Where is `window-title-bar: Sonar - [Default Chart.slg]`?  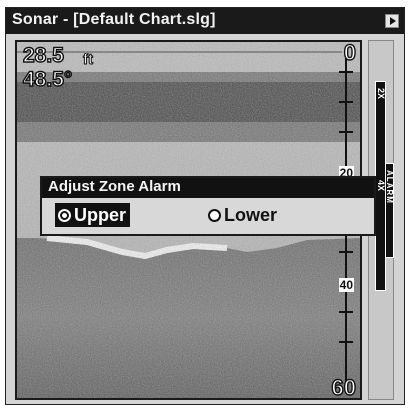 window-title-bar: Sonar - [Default Chart.slg] is located at coordinates (205, 21).